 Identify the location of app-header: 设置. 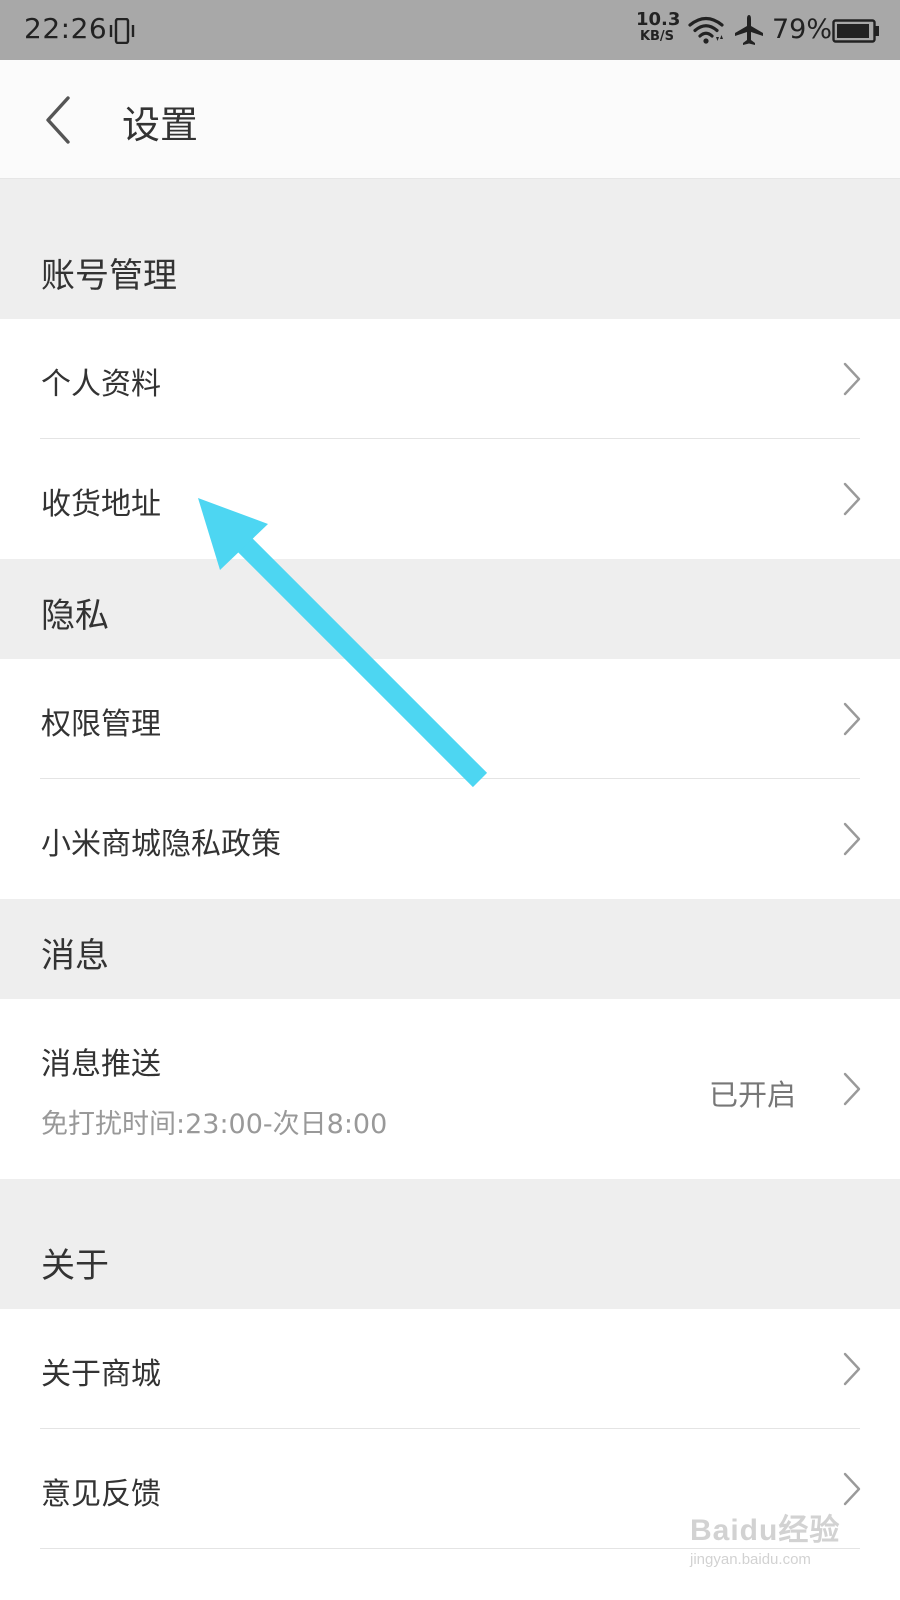
(450, 119).